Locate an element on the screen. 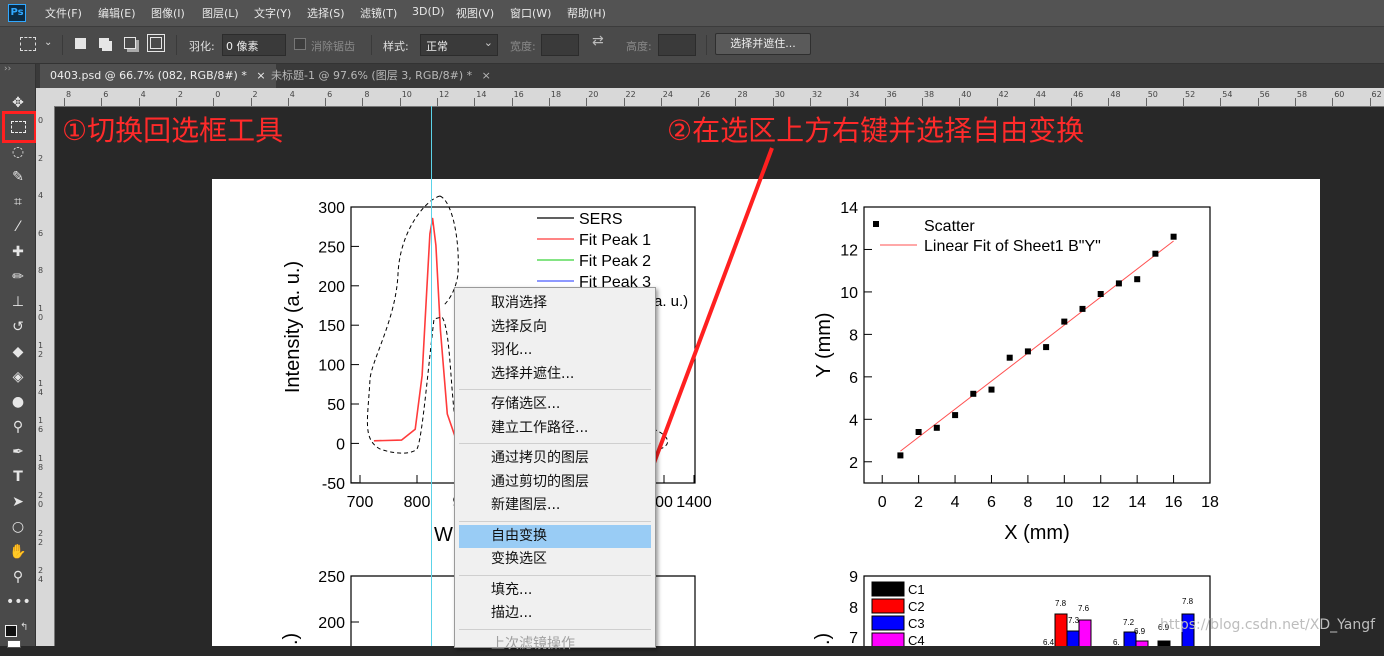 This screenshot has height=656, width=1384. menu-layer: 图层(L) is located at coordinates (220, 13).